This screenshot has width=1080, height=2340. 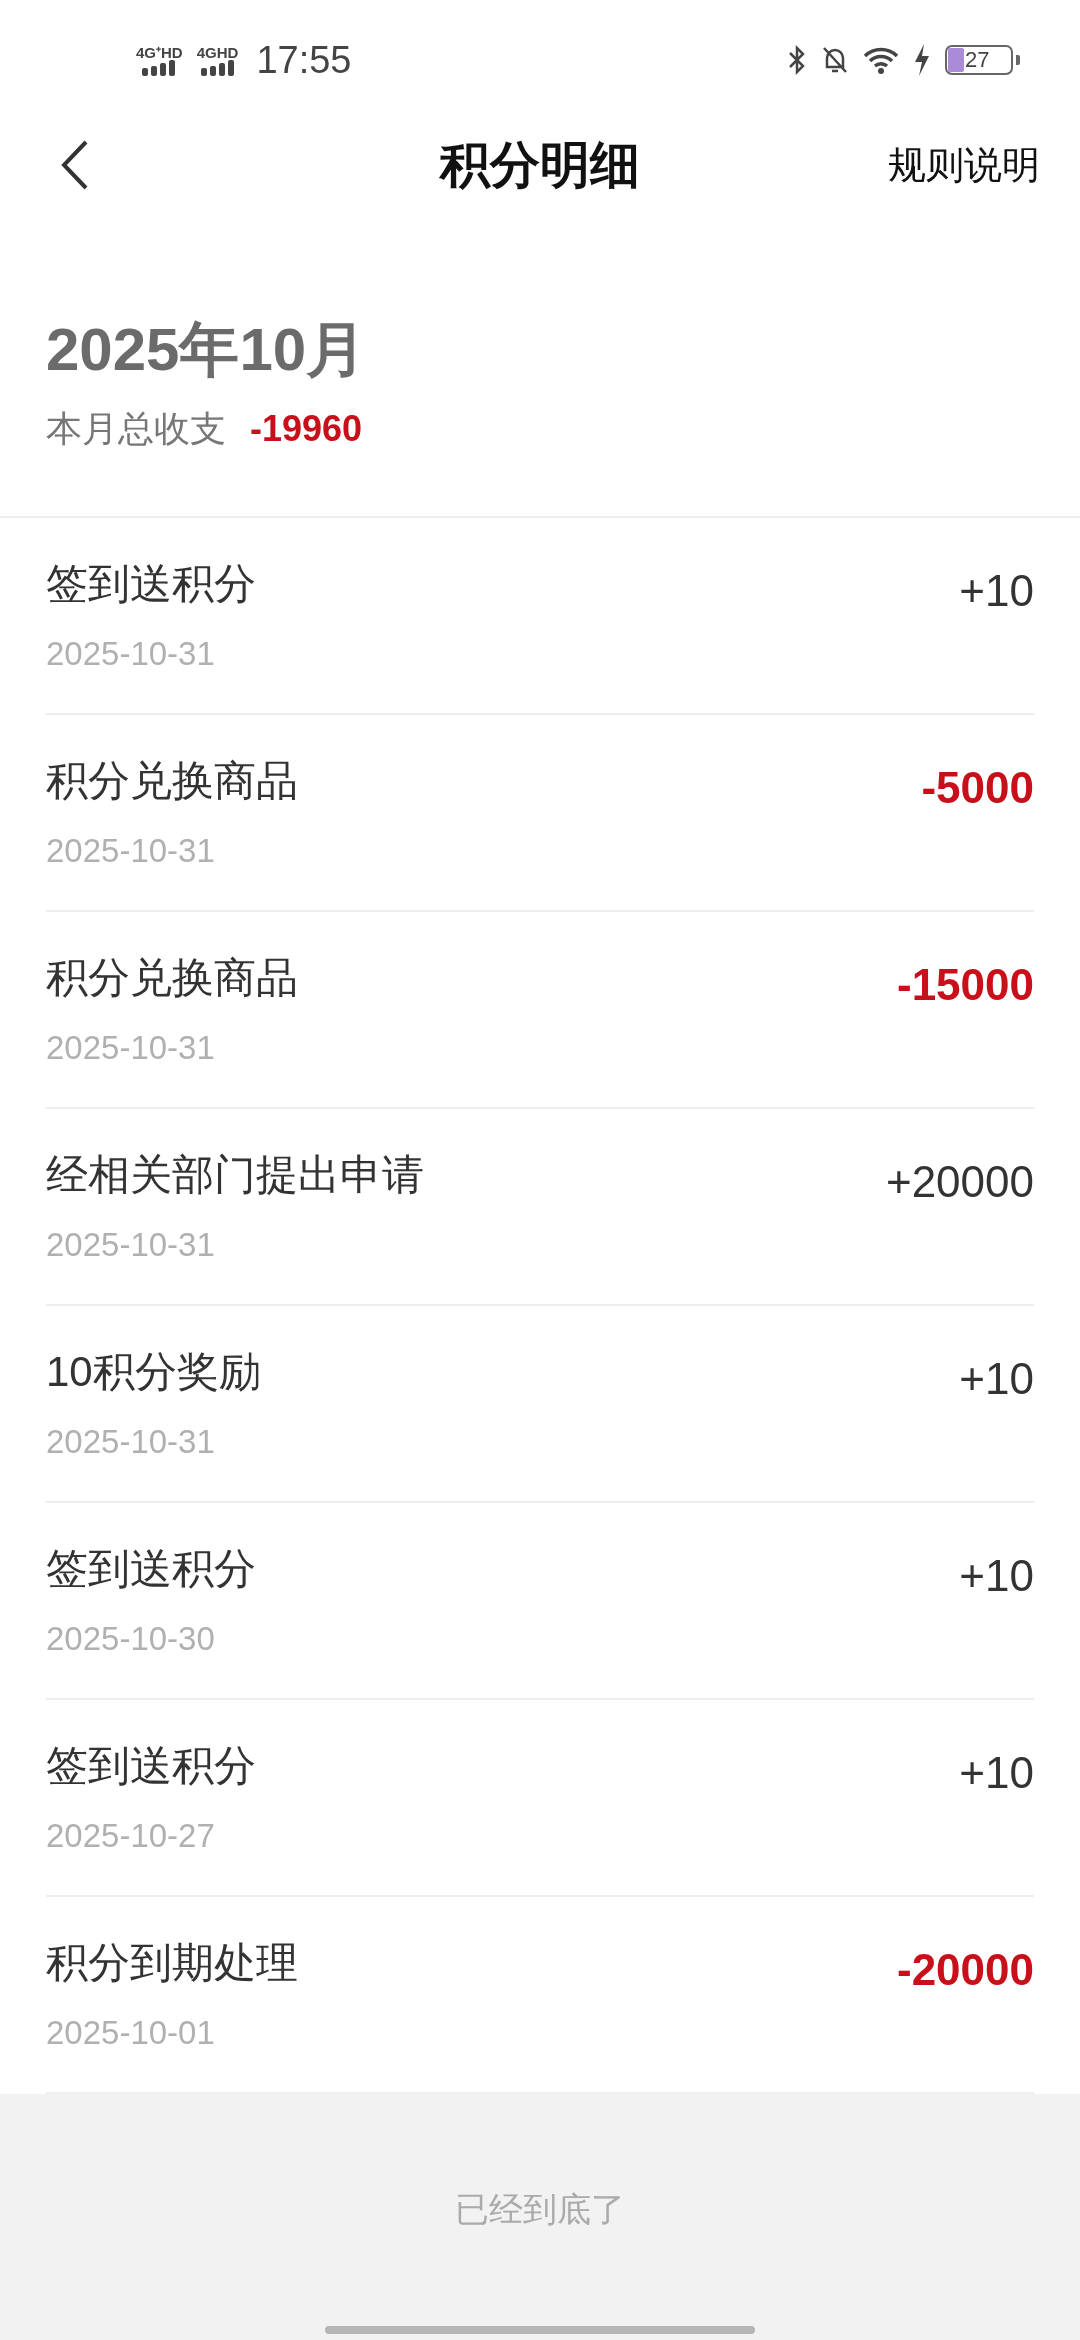 What do you see at coordinates (159, 52) in the screenshot?
I see `network-label: 4G⁺HD` at bounding box center [159, 52].